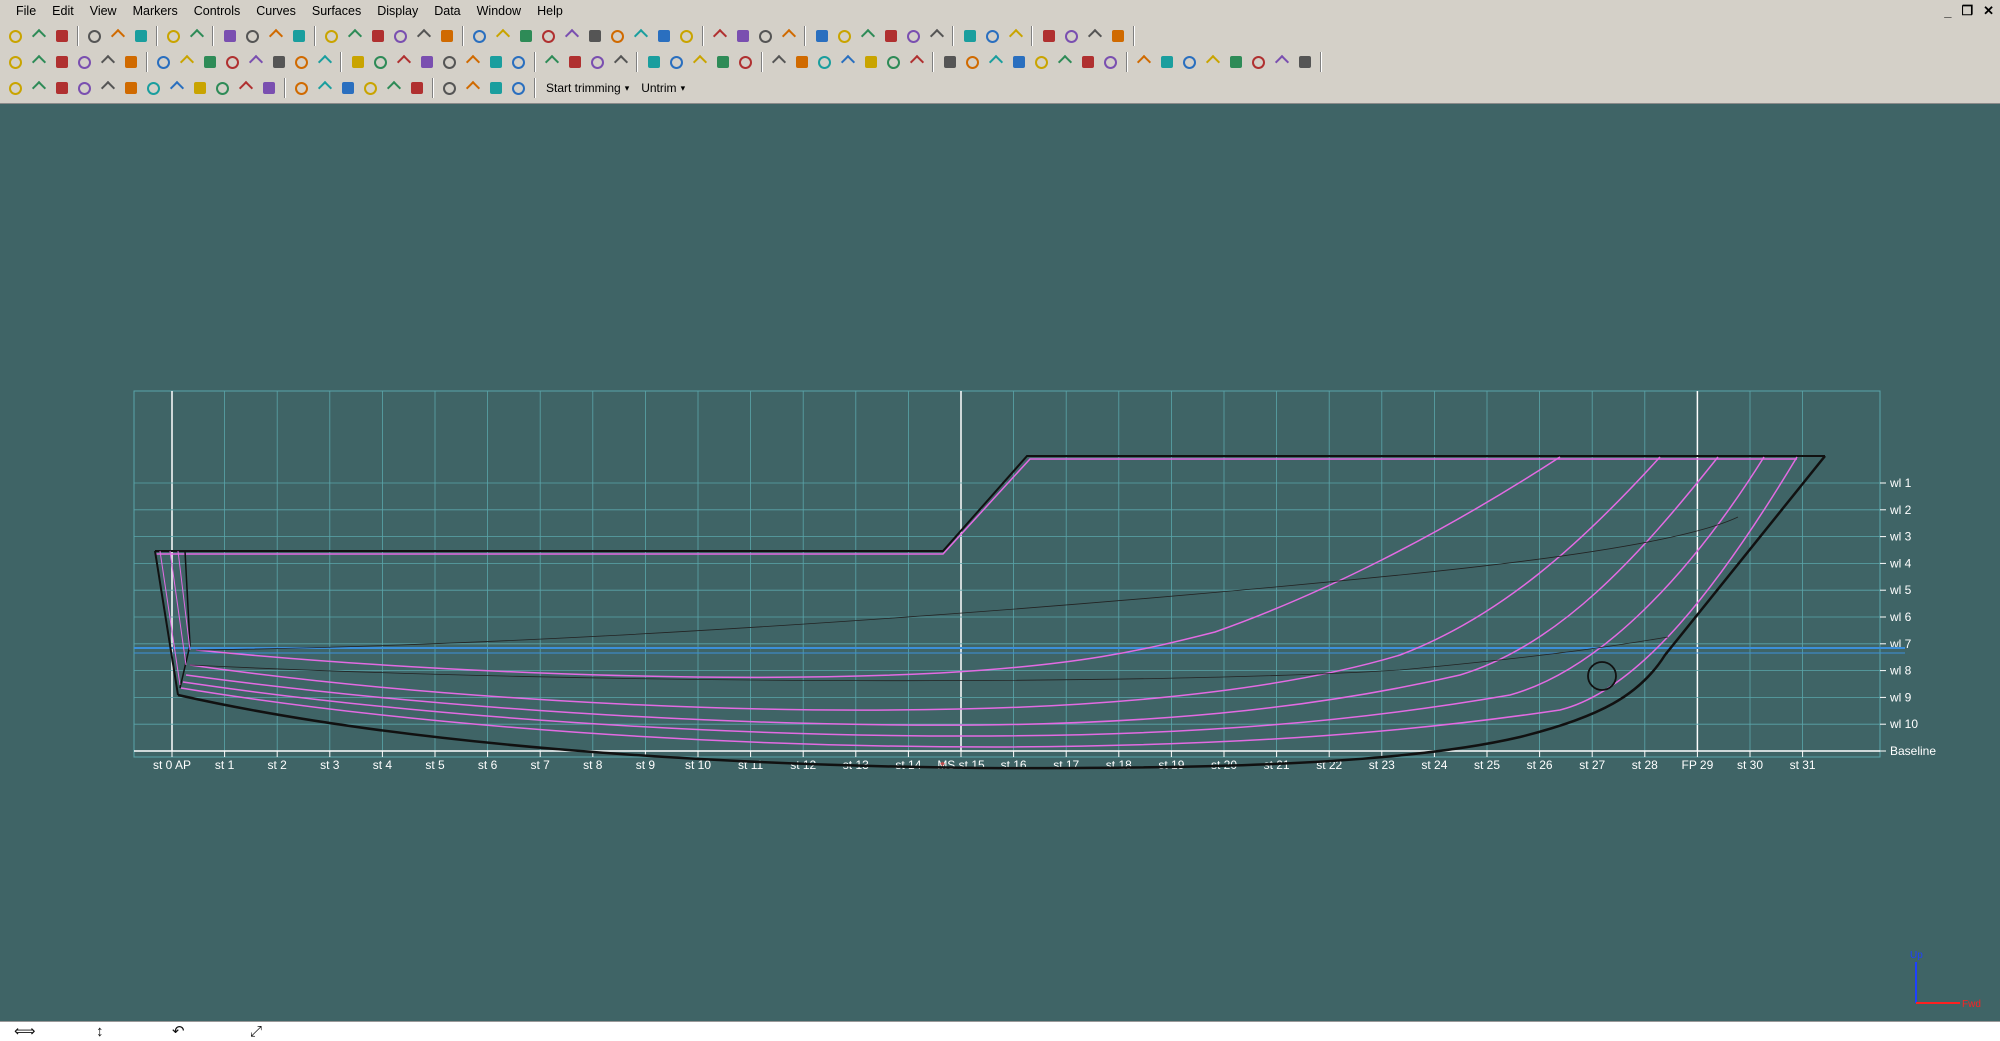  Describe the element at coordinates (526, 36) in the screenshot. I see `toolbar-1-button-20-icon` at that location.